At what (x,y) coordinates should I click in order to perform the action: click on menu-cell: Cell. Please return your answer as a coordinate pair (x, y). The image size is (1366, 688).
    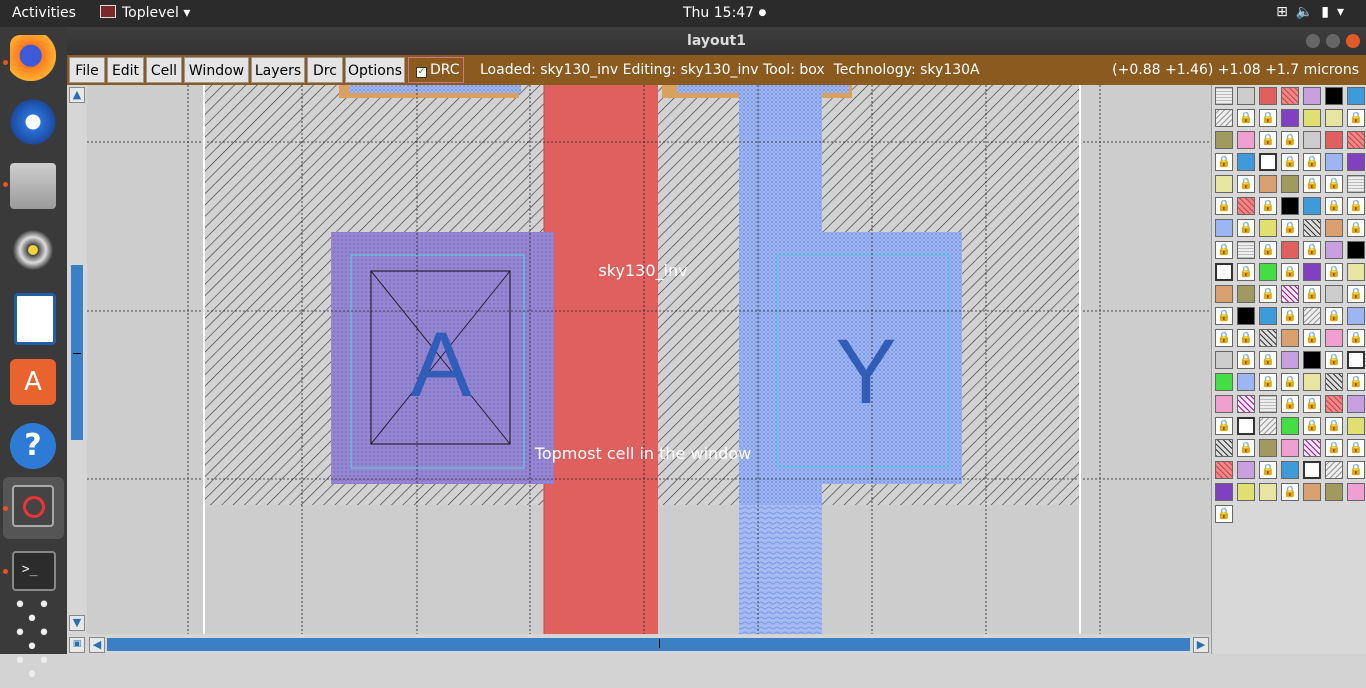
    Looking at the image, I should click on (164, 70).